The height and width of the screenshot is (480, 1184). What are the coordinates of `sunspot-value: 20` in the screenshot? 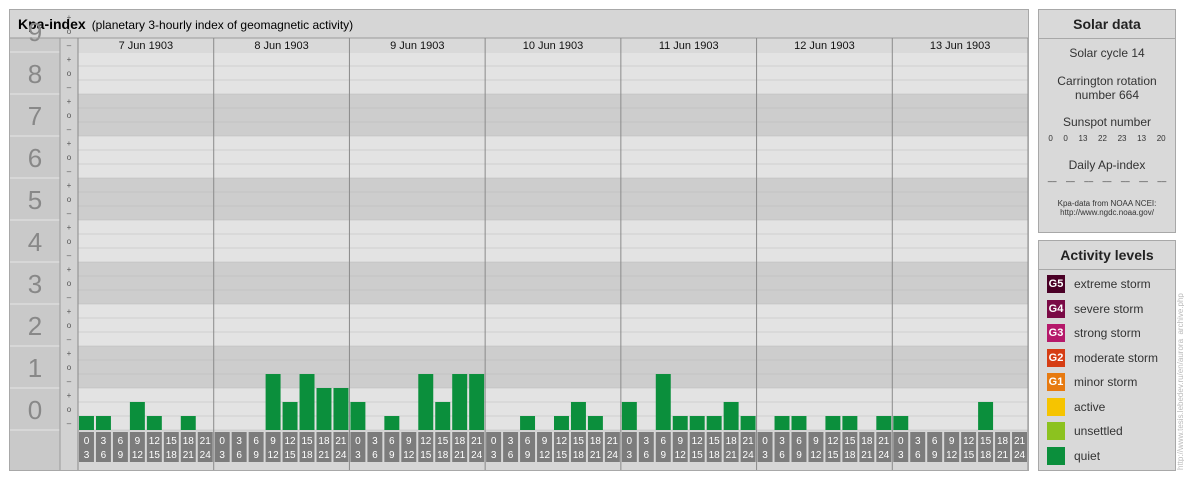 It's located at (1161, 138).